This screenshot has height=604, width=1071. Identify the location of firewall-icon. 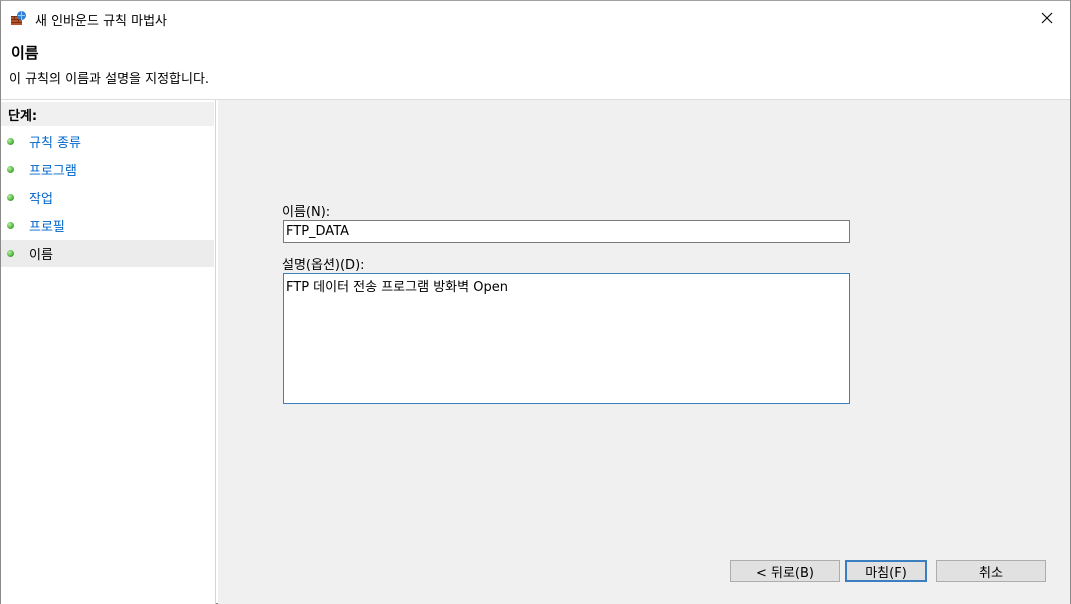
(18, 18).